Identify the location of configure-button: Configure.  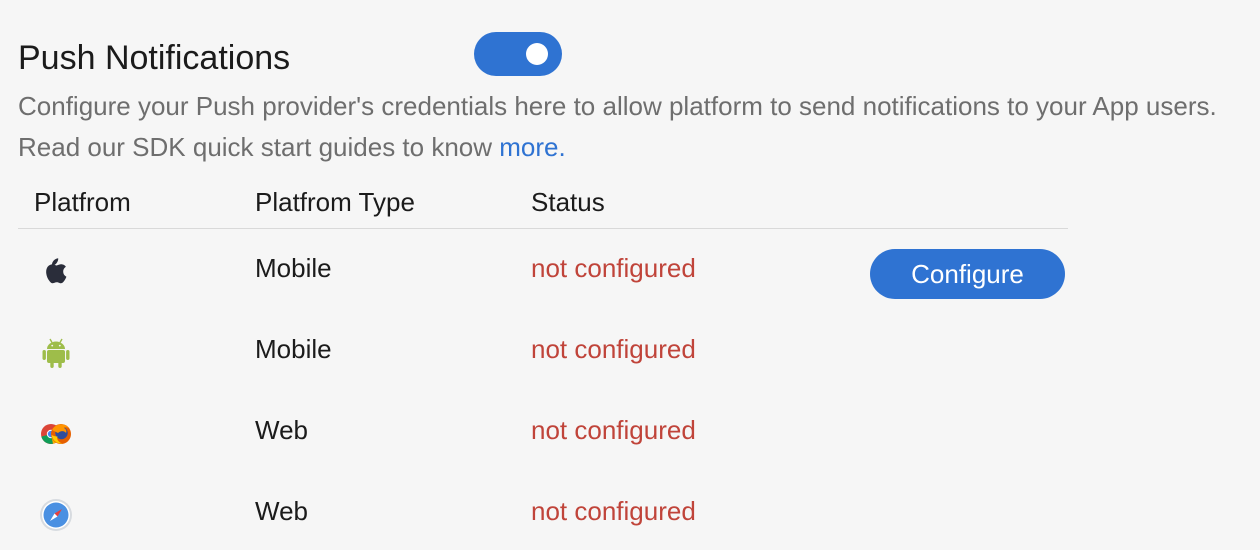
(967, 274).